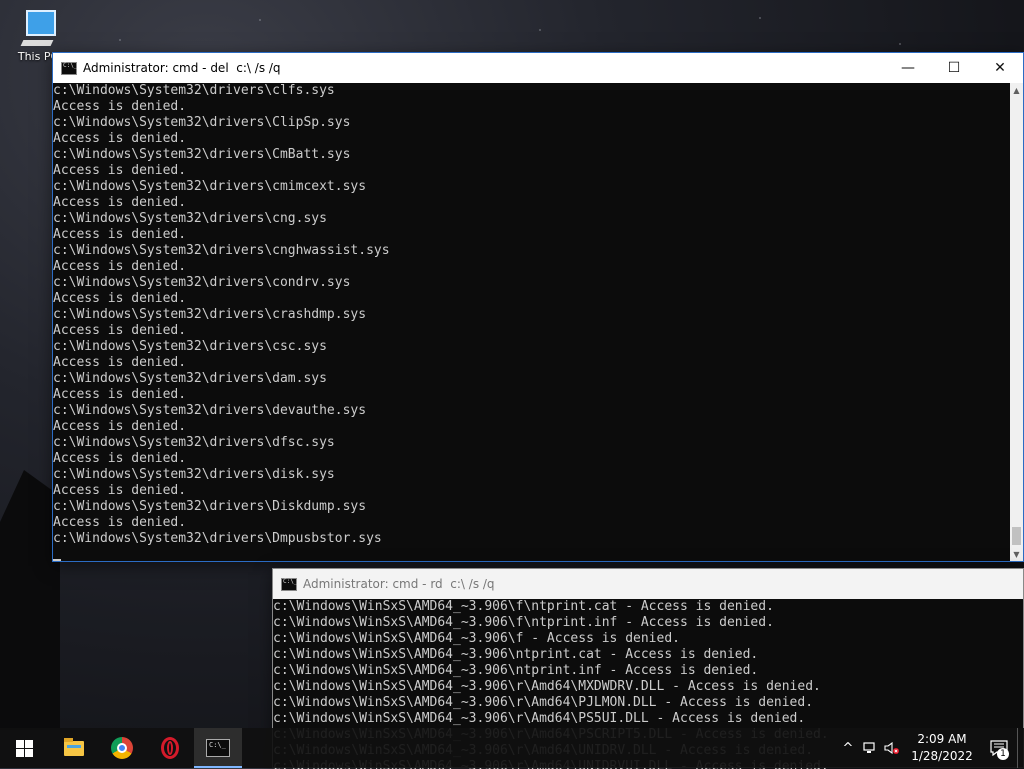 The image size is (1024, 769). I want to click on console-line: c:\Windows\System32\drivers\Diskdump.sys, so click(210, 506).